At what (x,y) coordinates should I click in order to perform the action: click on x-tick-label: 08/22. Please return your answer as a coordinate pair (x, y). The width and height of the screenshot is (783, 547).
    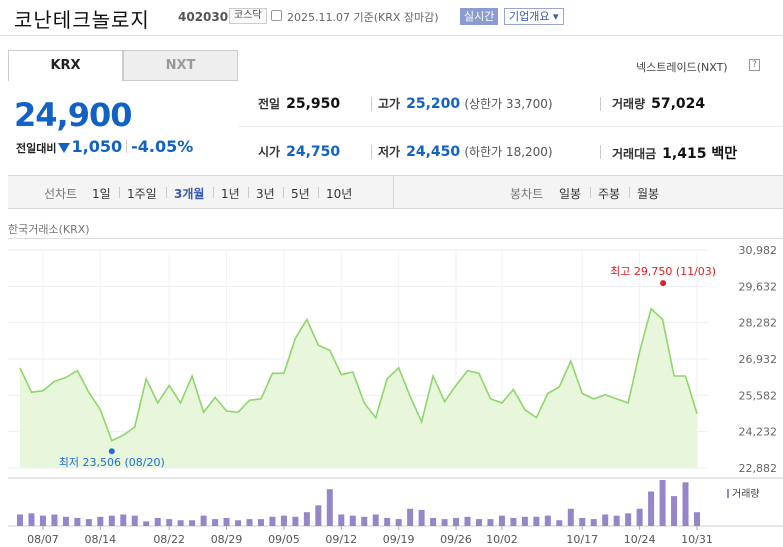
    Looking at the image, I should click on (169, 539).